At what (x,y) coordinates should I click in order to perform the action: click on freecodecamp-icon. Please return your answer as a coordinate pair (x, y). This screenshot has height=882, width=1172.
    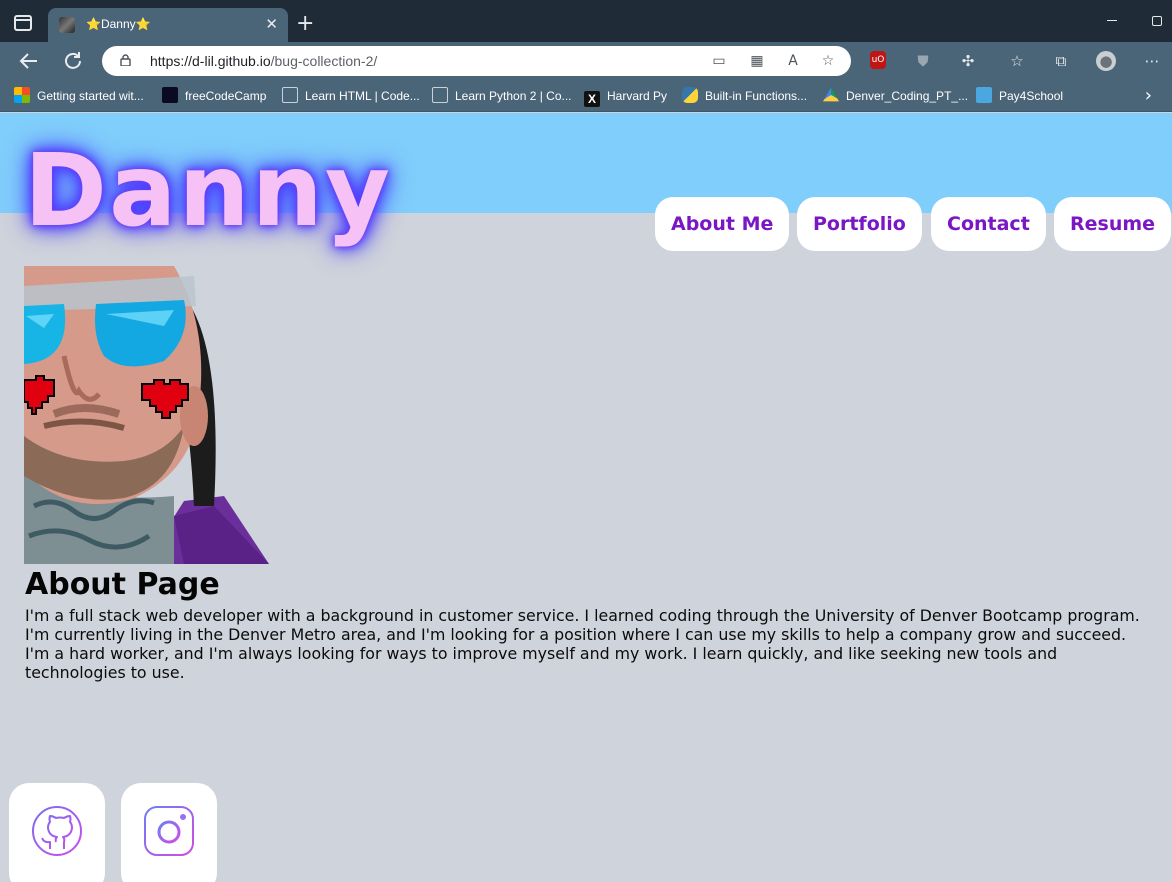
    Looking at the image, I should click on (170, 95).